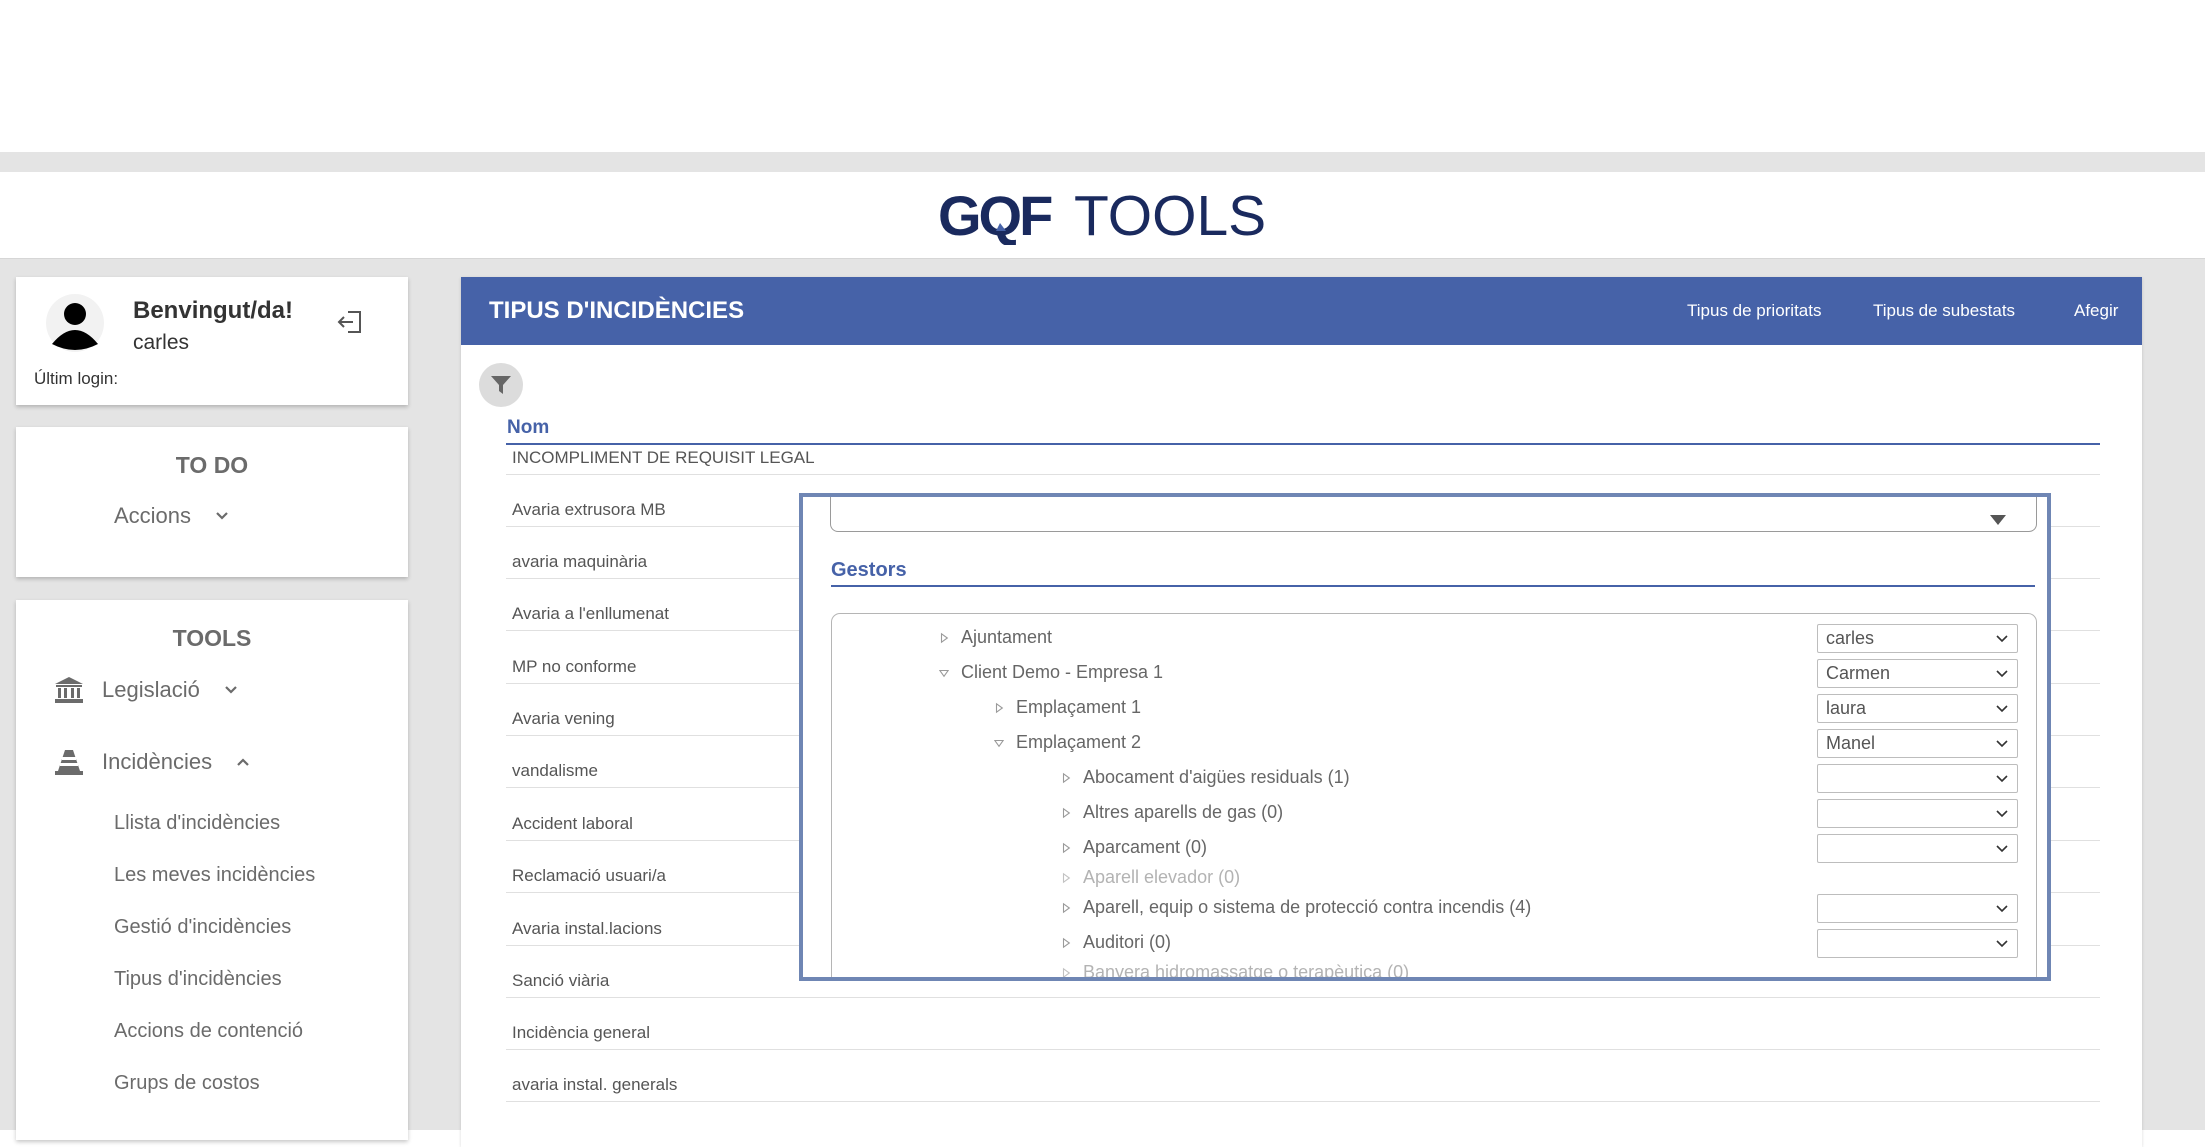  Describe the element at coordinates (1917, 708) in the screenshot. I see `gestor-select: laura` at that location.